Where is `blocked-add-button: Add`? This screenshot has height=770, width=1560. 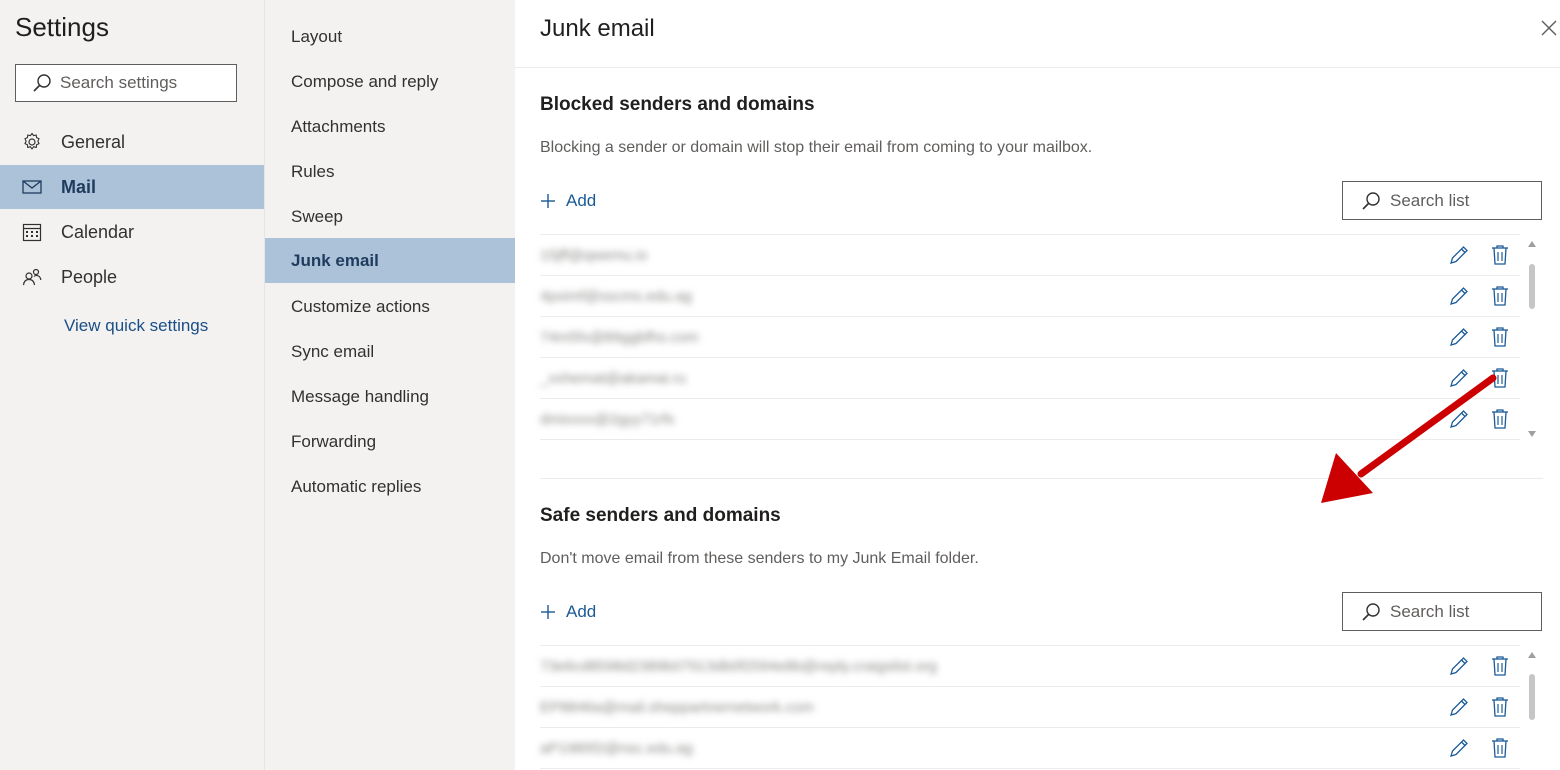 blocked-add-button: Add is located at coordinates (568, 201).